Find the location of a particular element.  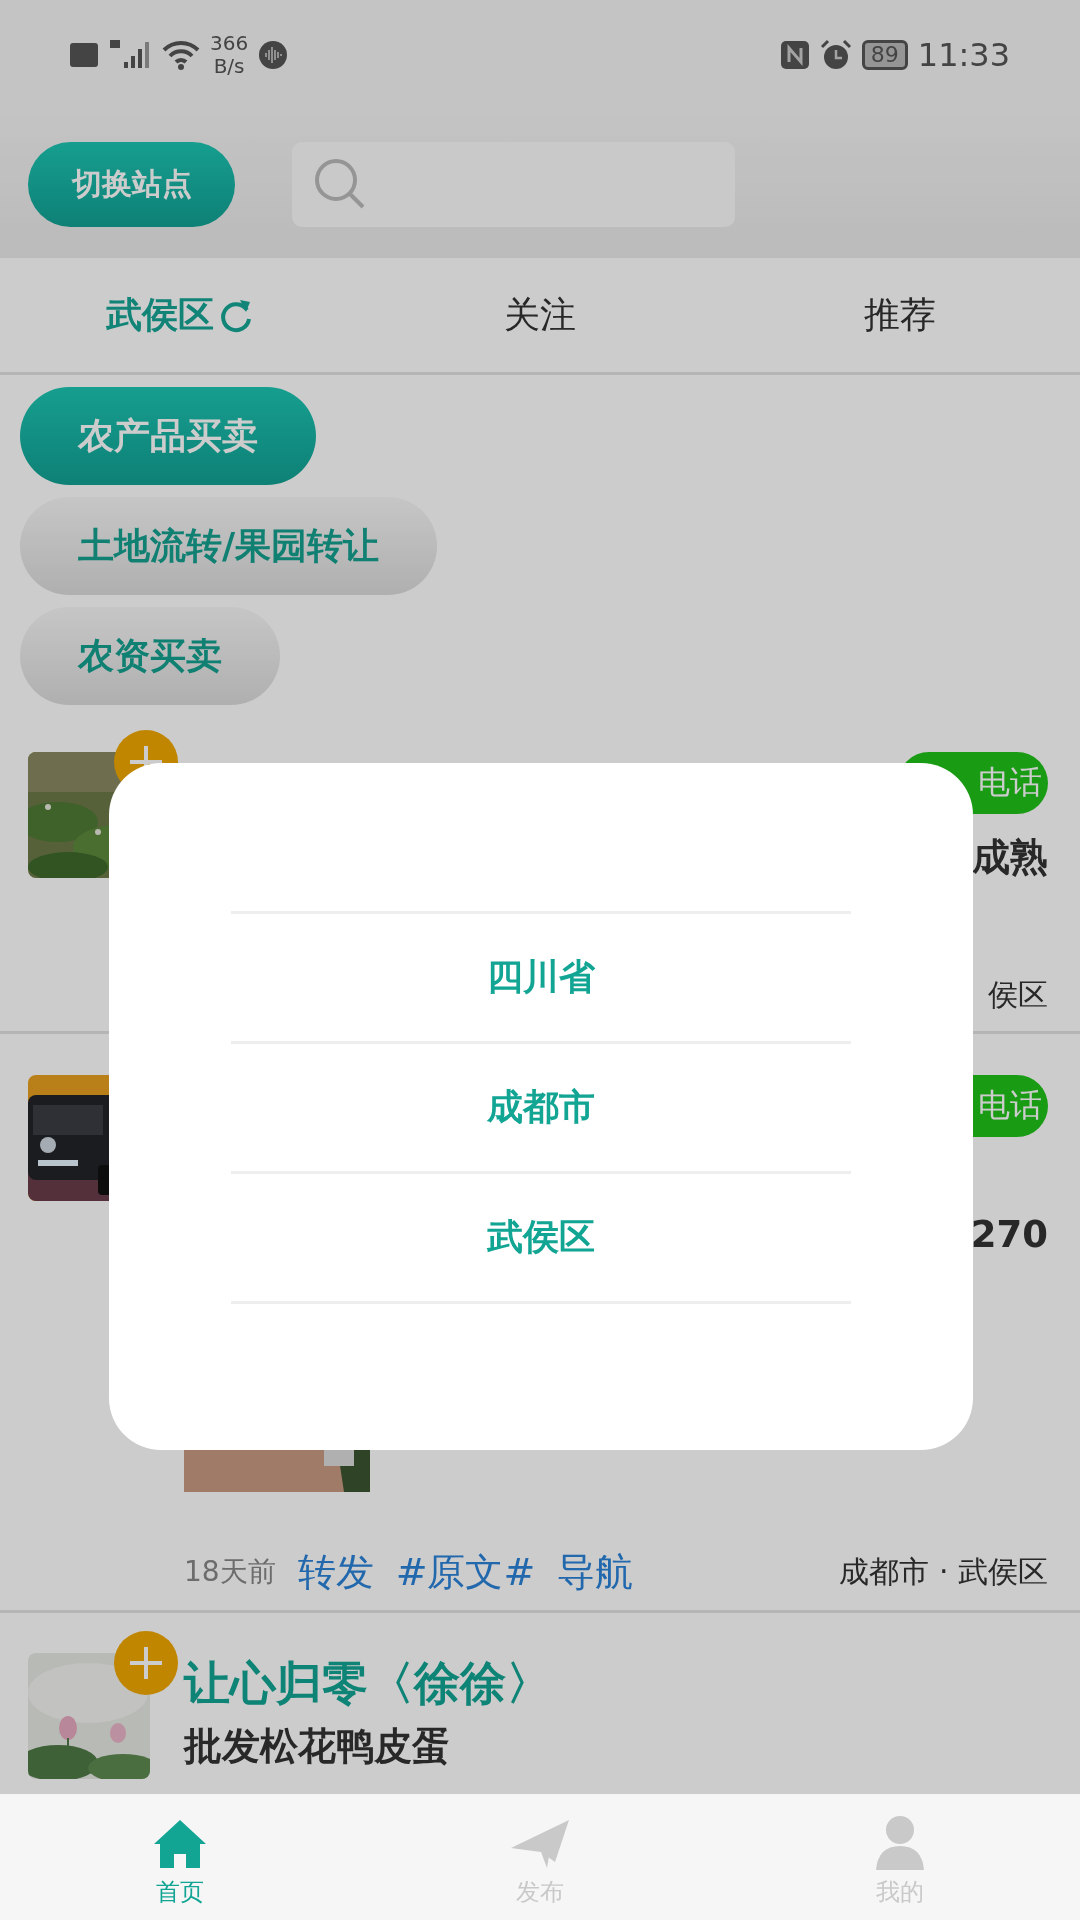

paper-plane-icon is located at coordinates (540, 1844).